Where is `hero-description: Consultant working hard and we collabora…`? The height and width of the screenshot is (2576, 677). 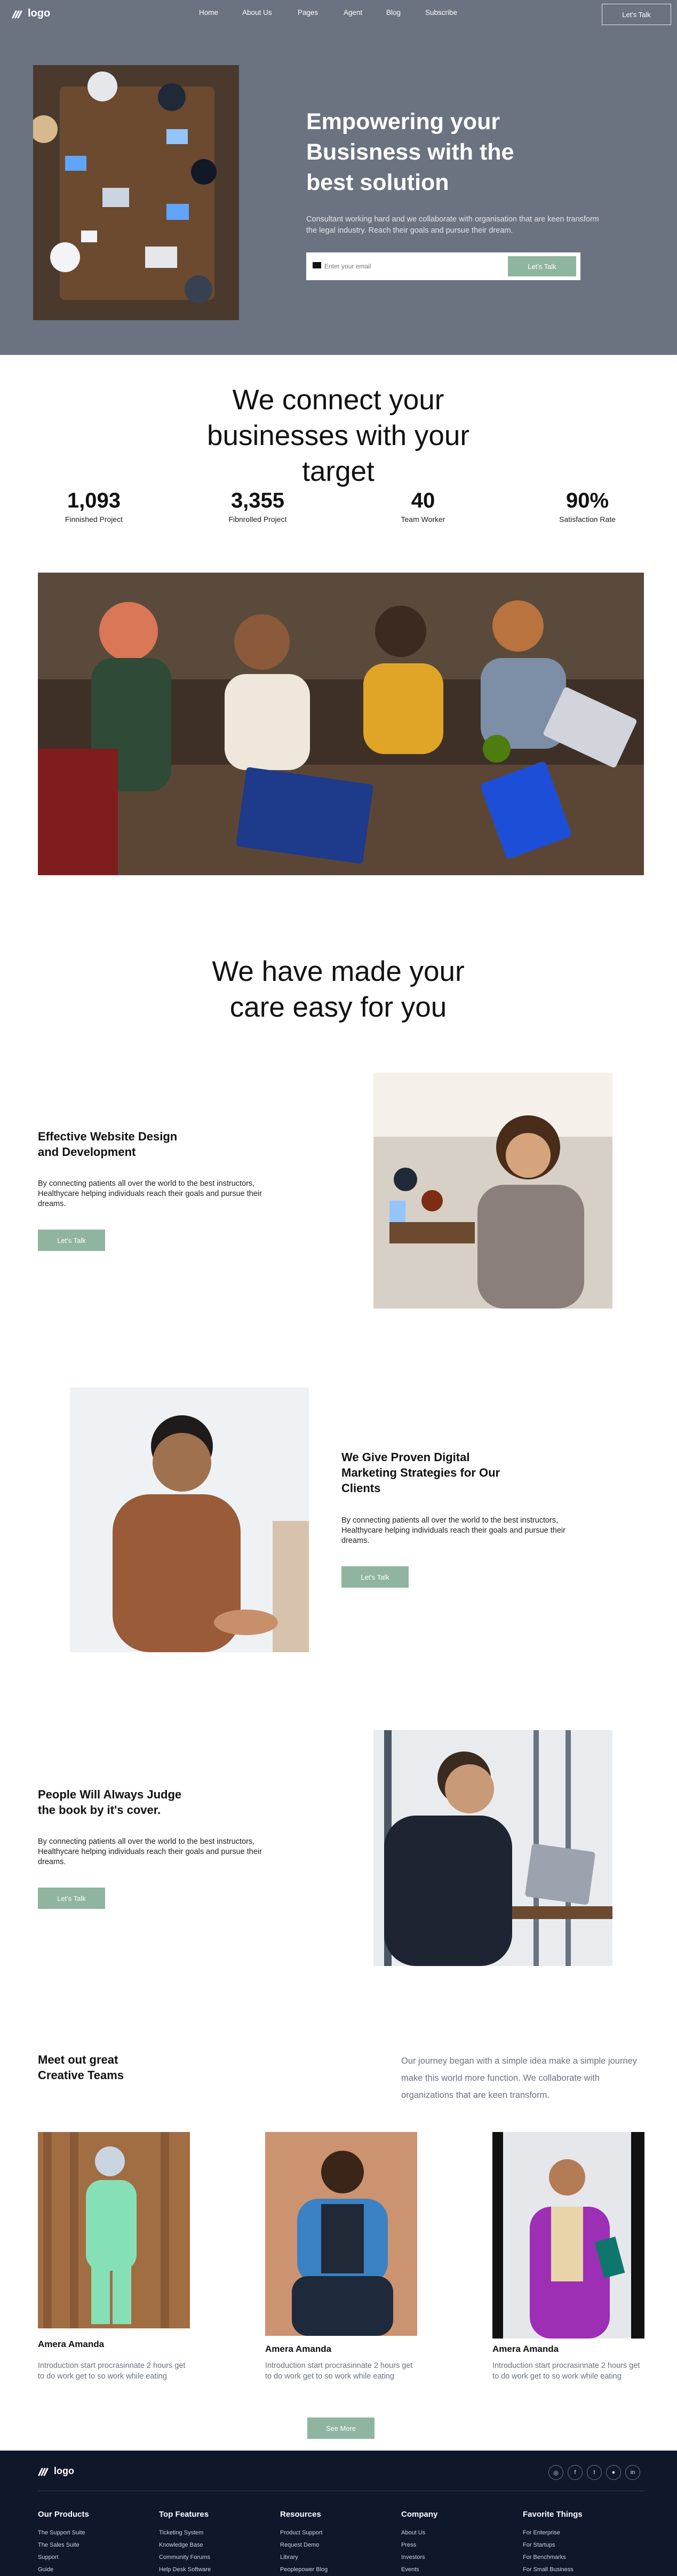
hero-description: Consultant working hard and we collabora… is located at coordinates (452, 225).